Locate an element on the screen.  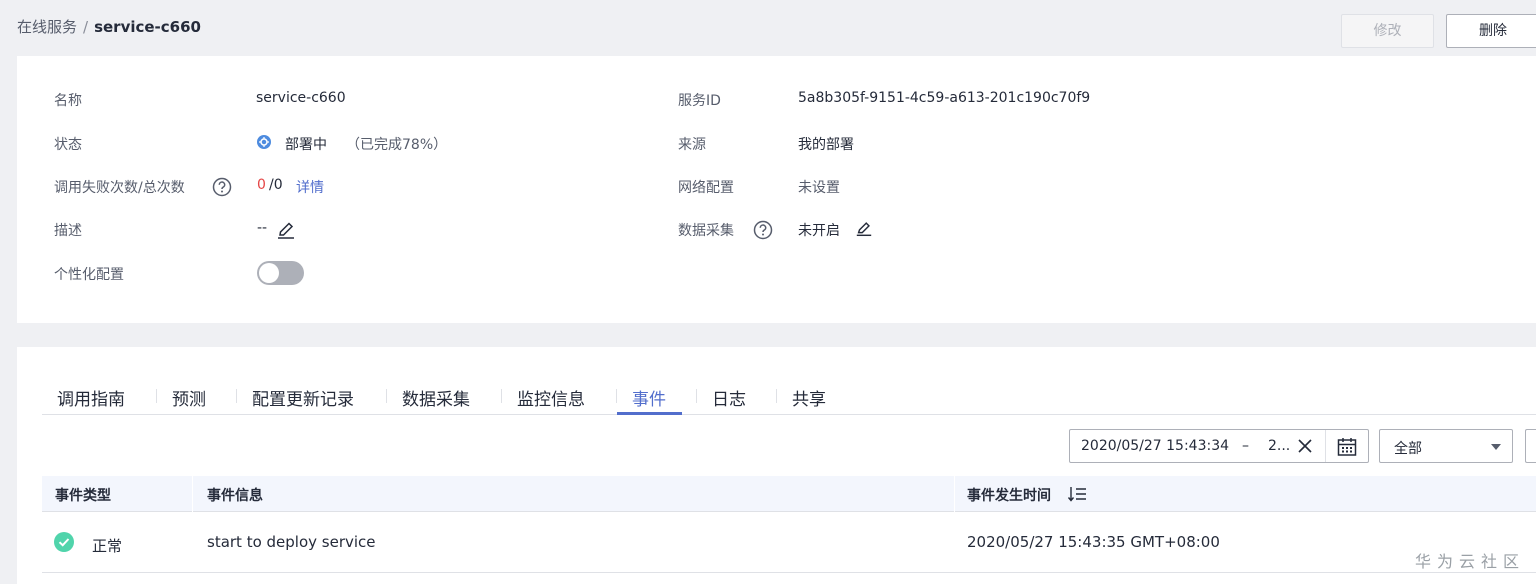
column-header-event-info: 事件信息 is located at coordinates (235, 496).